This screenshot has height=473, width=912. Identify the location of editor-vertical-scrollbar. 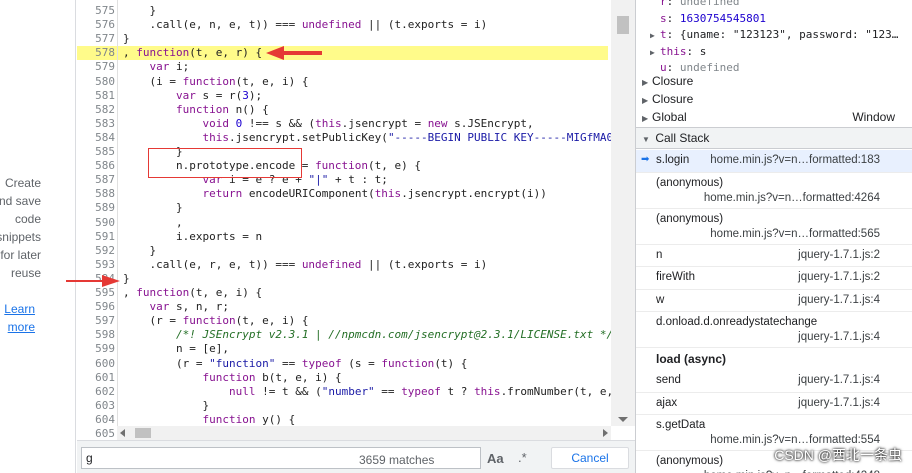
(623, 213).